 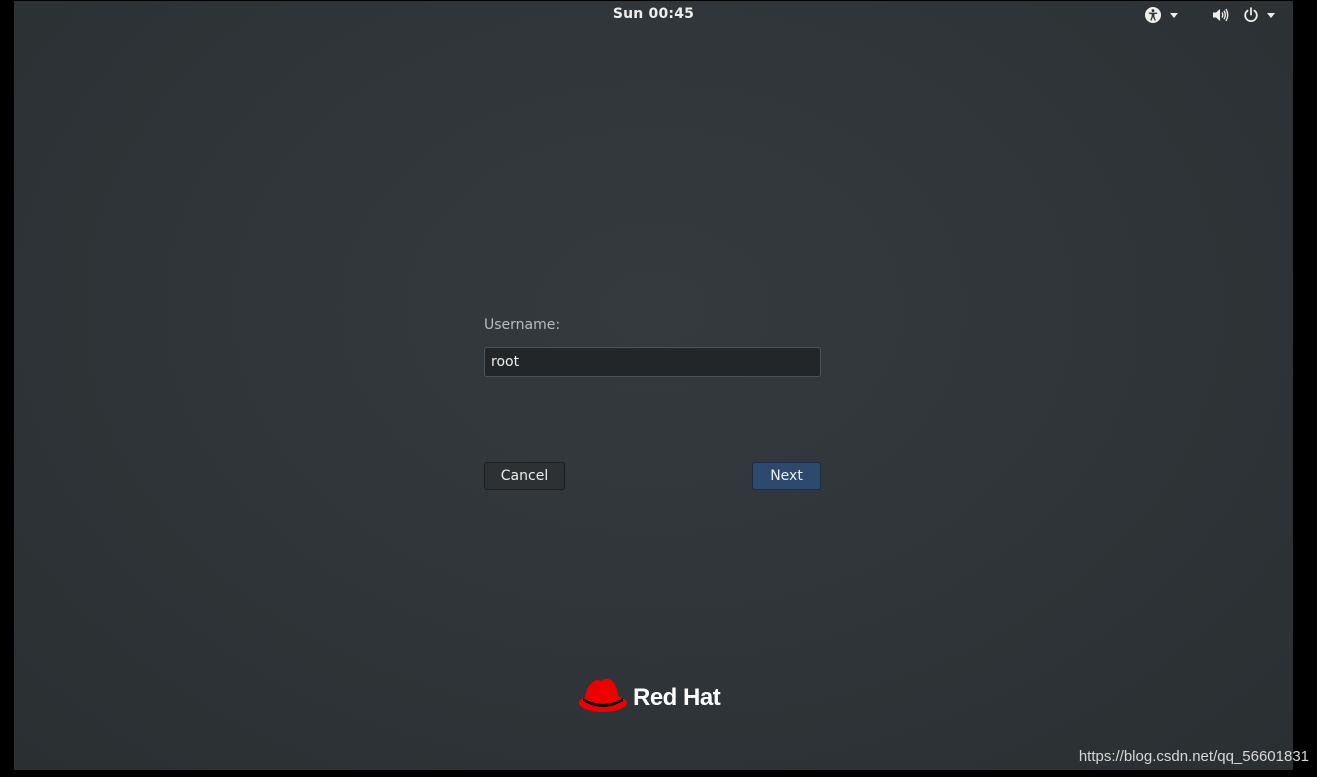 I want to click on accessibility-icon, so click(x=1153, y=15).